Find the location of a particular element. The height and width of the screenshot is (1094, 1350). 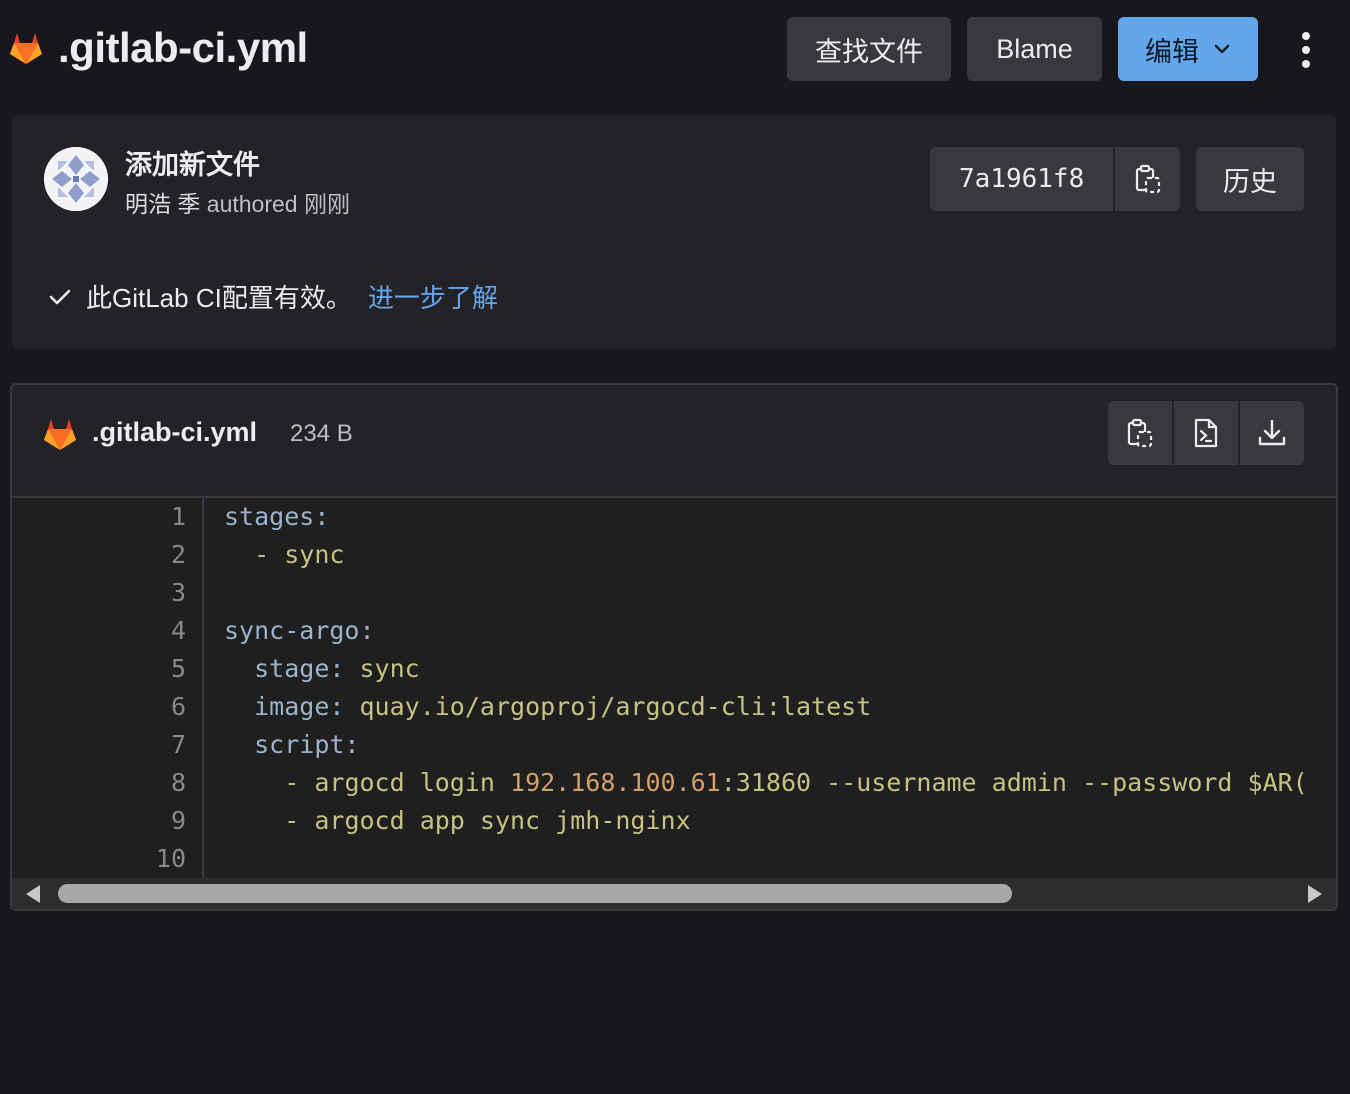

line-number: 6 is located at coordinates (156, 706).